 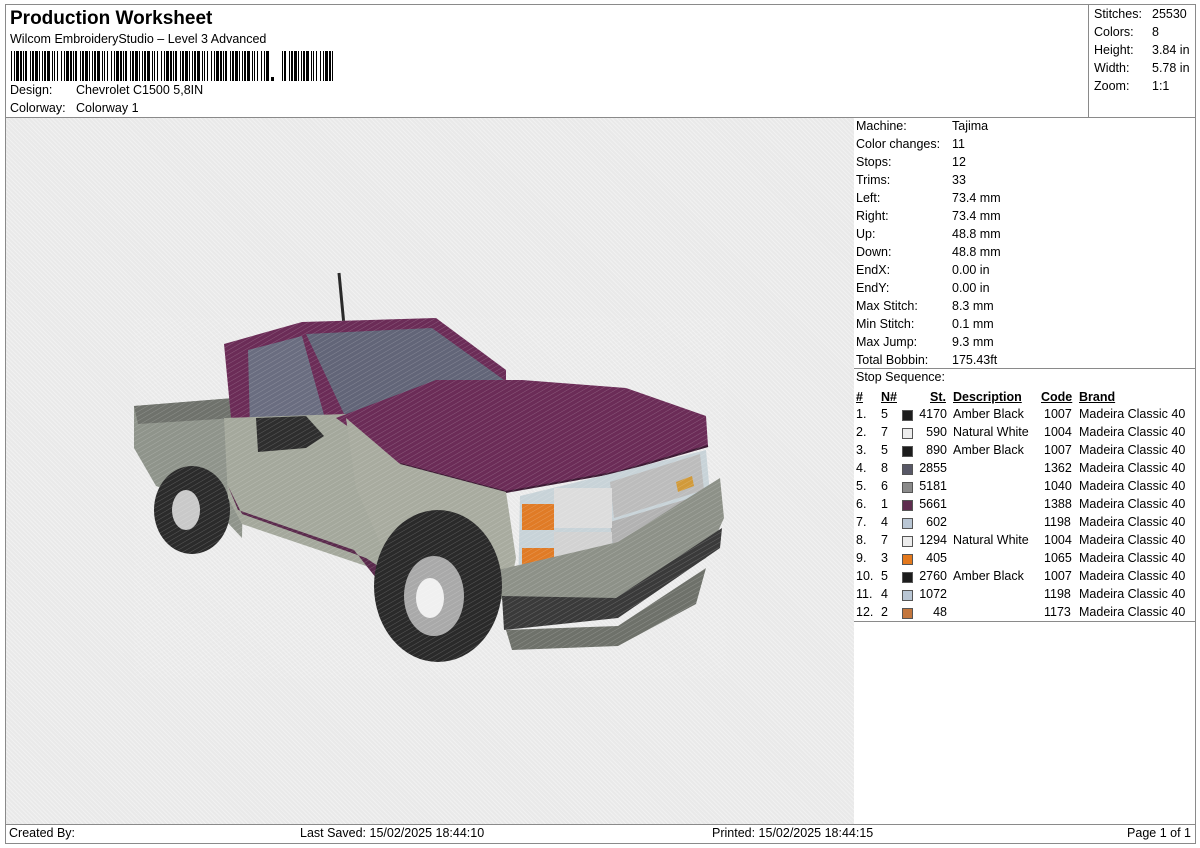 I want to click on stitch-count: 890, so click(x=936, y=450).